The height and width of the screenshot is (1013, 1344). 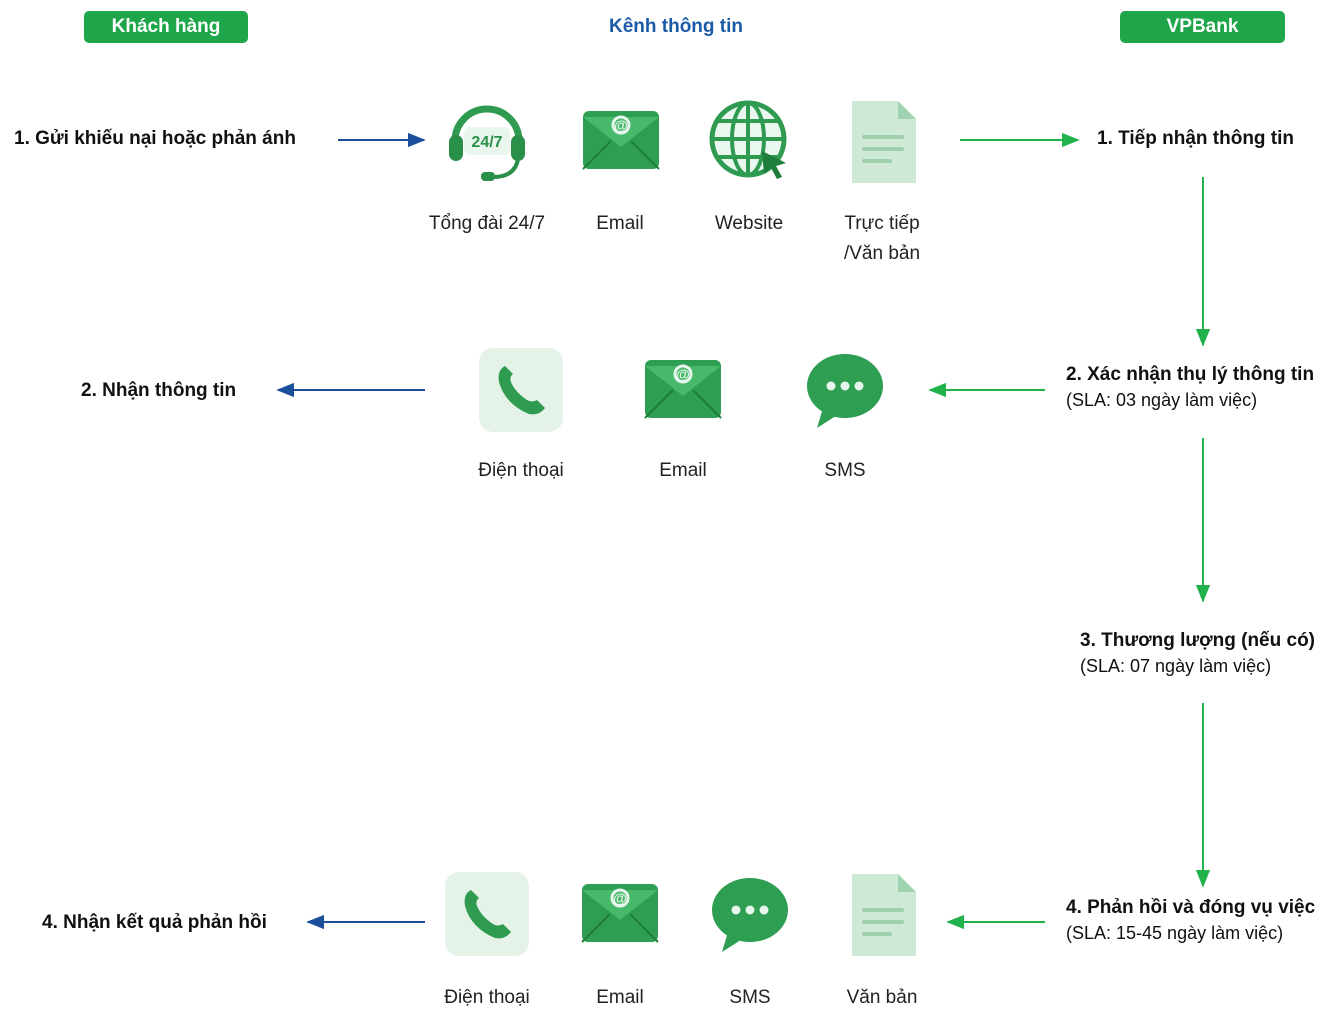 What do you see at coordinates (750, 141) in the screenshot?
I see `globe-cursor-icon` at bounding box center [750, 141].